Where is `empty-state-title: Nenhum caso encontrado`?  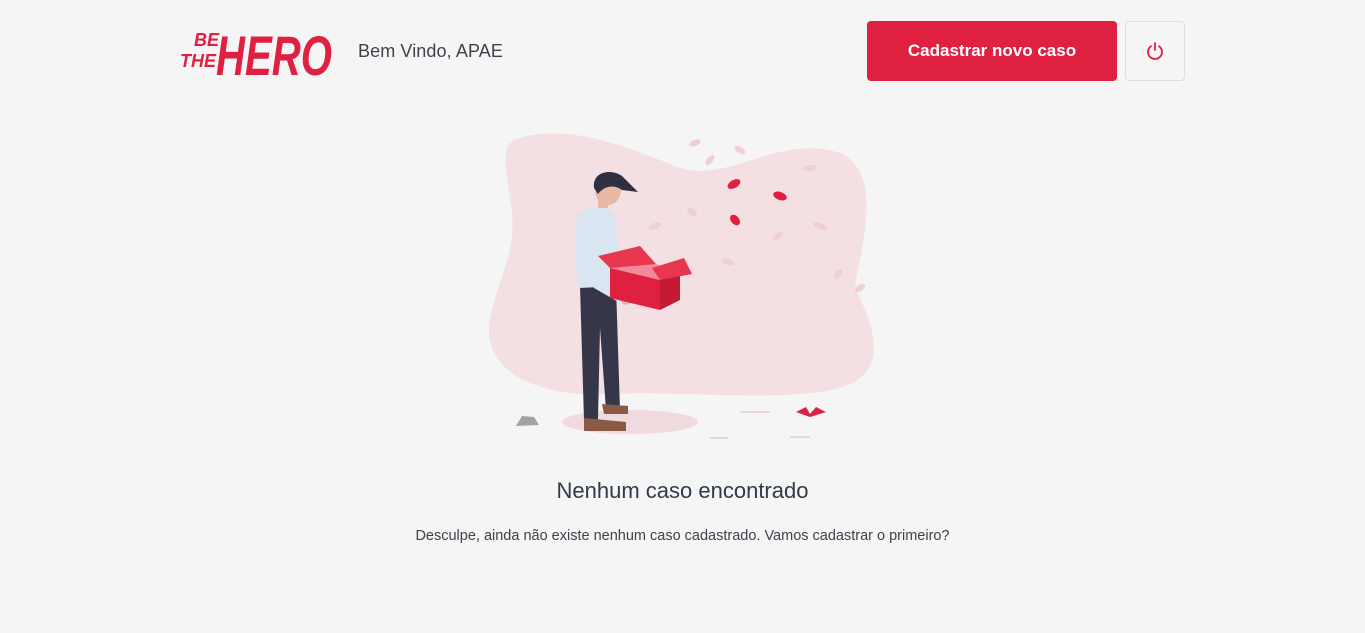
empty-state-title: Nenhum caso encontrado is located at coordinates (682, 490).